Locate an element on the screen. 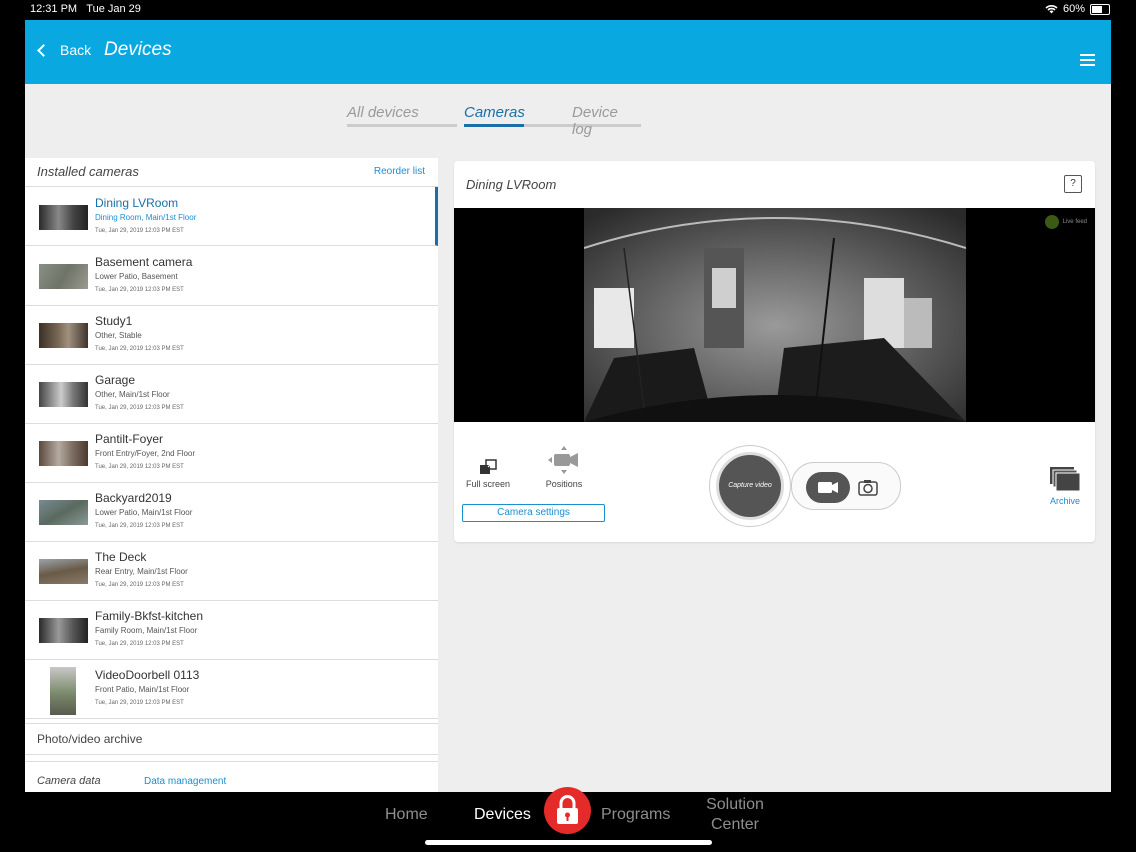  positions-label: Positions is located at coordinates (564, 484).